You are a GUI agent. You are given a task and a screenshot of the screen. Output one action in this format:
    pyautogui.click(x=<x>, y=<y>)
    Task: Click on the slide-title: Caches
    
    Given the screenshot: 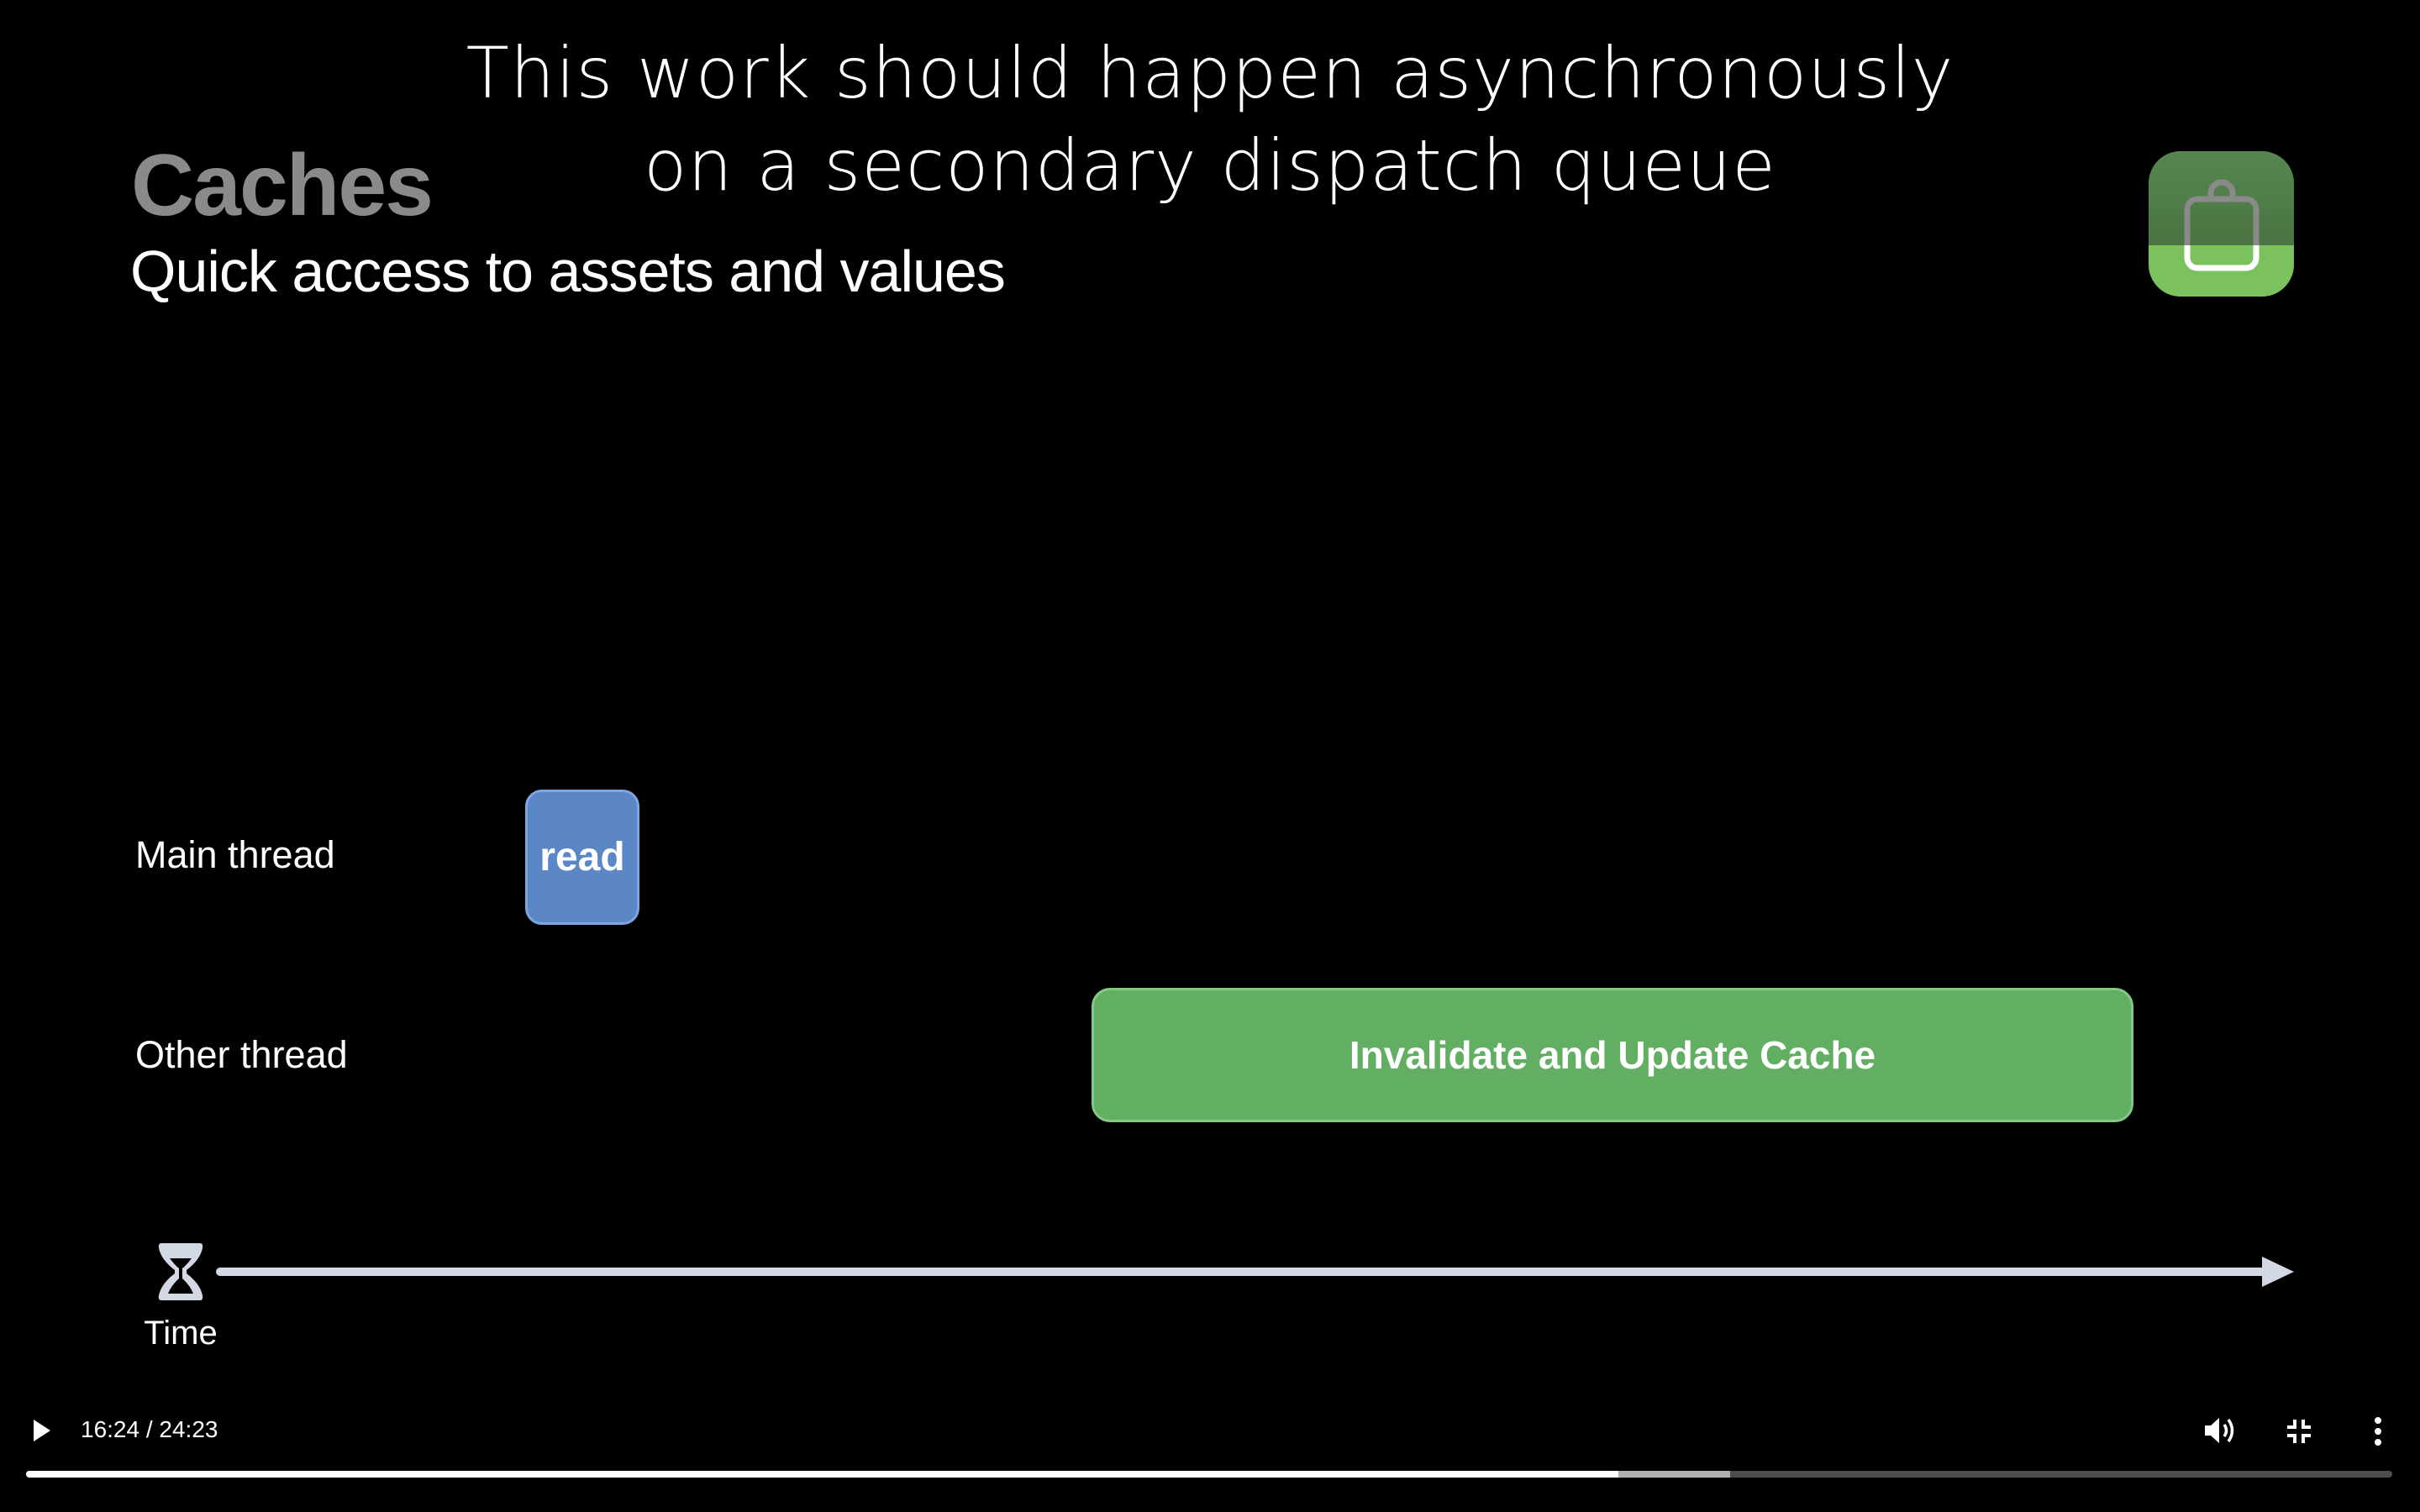 What is the action you would take?
    pyautogui.click(x=283, y=185)
    